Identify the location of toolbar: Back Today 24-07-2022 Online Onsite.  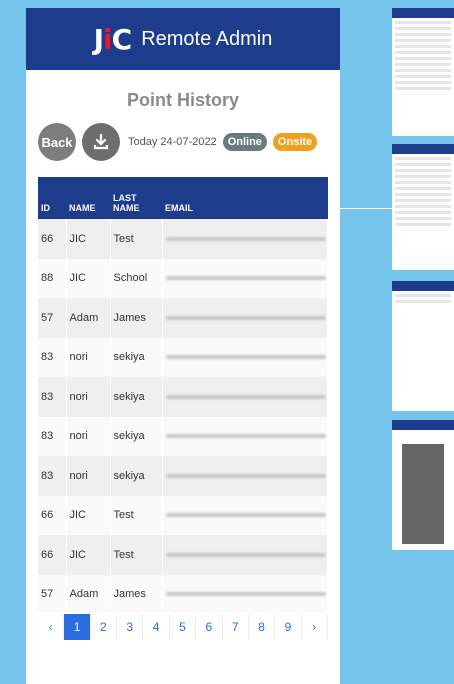
(189, 142).